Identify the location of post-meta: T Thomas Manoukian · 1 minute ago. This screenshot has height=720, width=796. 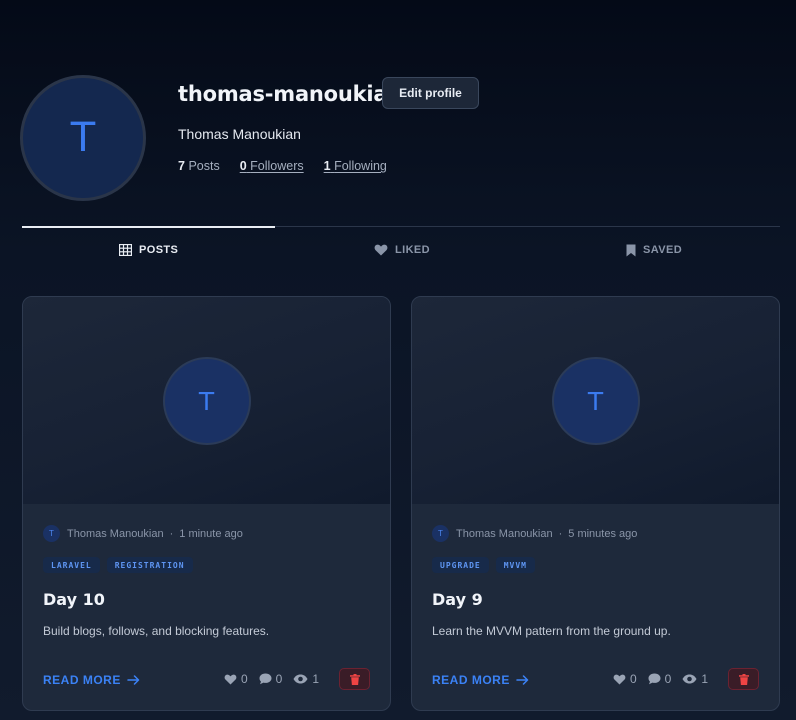
(143, 533).